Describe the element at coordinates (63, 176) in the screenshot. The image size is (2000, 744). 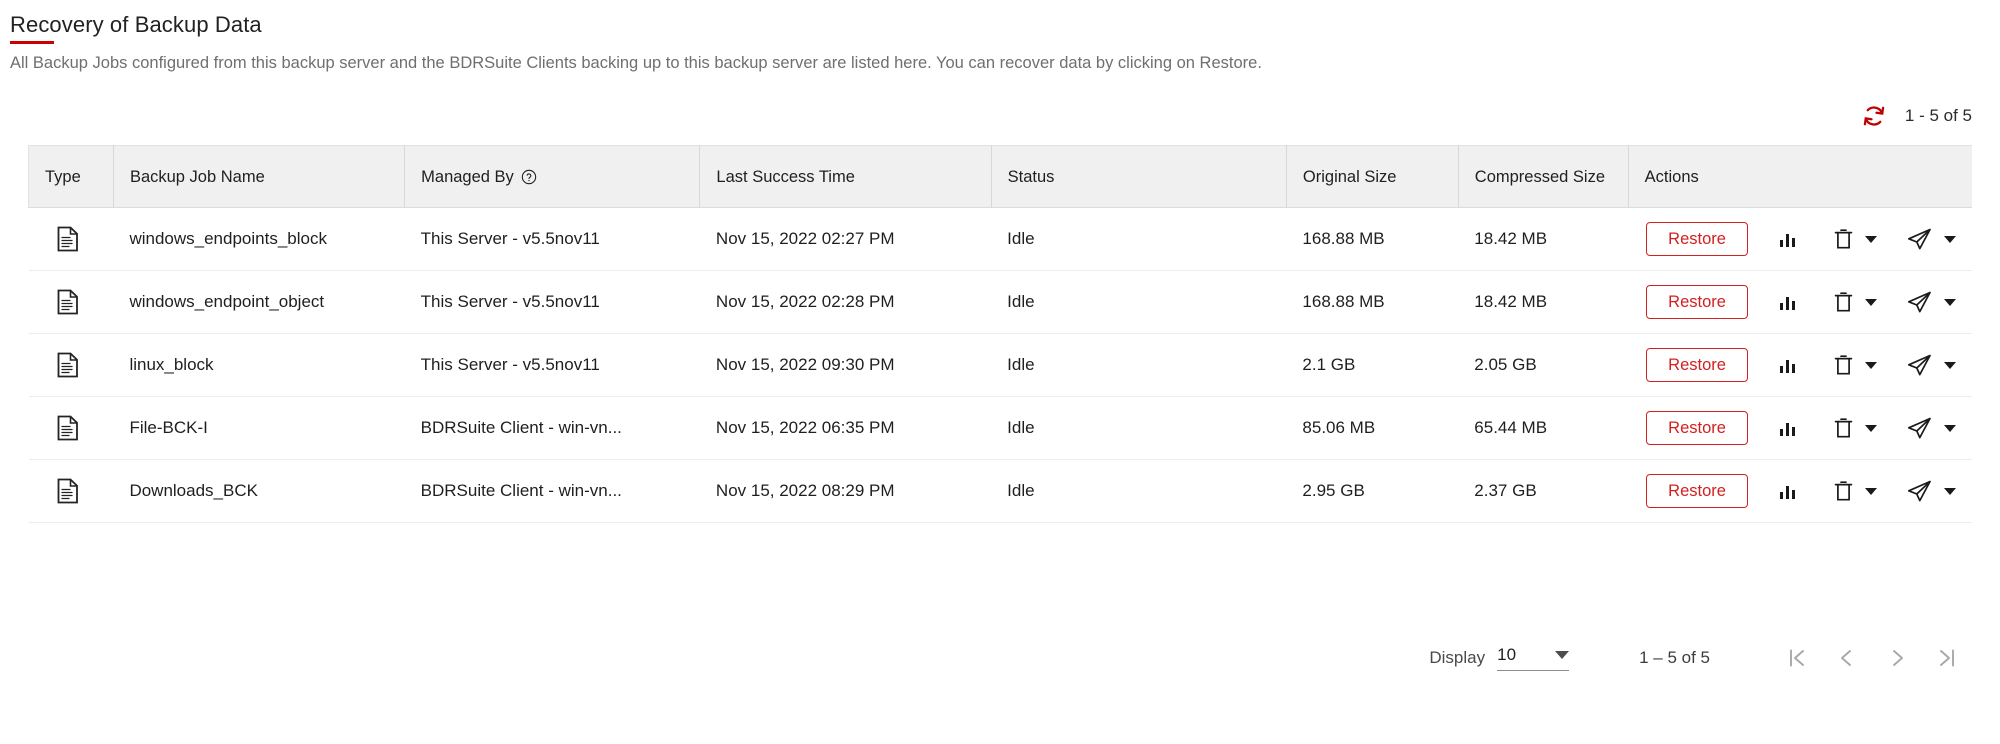
I see `column-label-type: Type` at that location.